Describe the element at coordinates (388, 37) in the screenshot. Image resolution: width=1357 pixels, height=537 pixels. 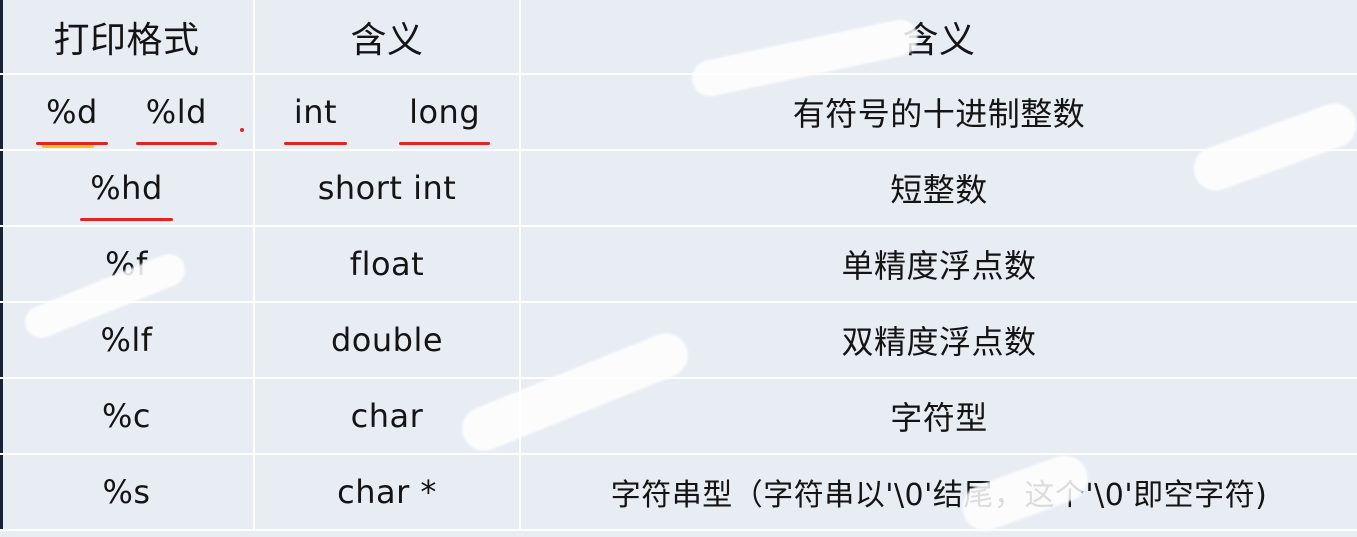
I see `header-type: 含义` at that location.